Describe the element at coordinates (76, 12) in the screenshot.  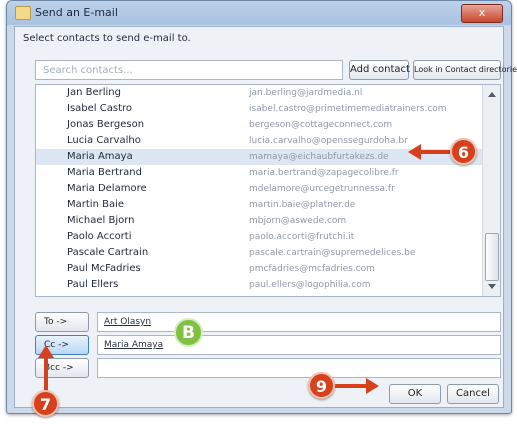
I see `window-title: Send an E-mail` at that location.